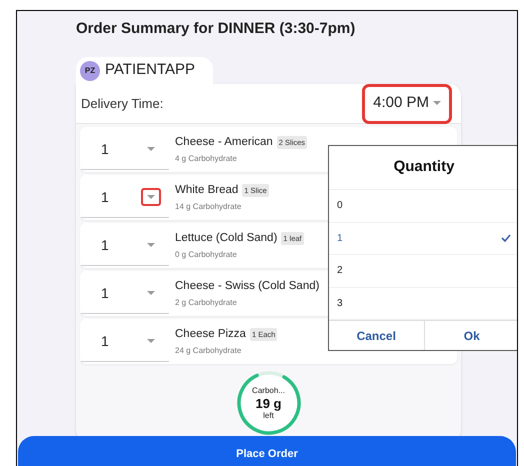  Describe the element at coordinates (206, 190) in the screenshot. I see `food-name: White Bread` at that location.